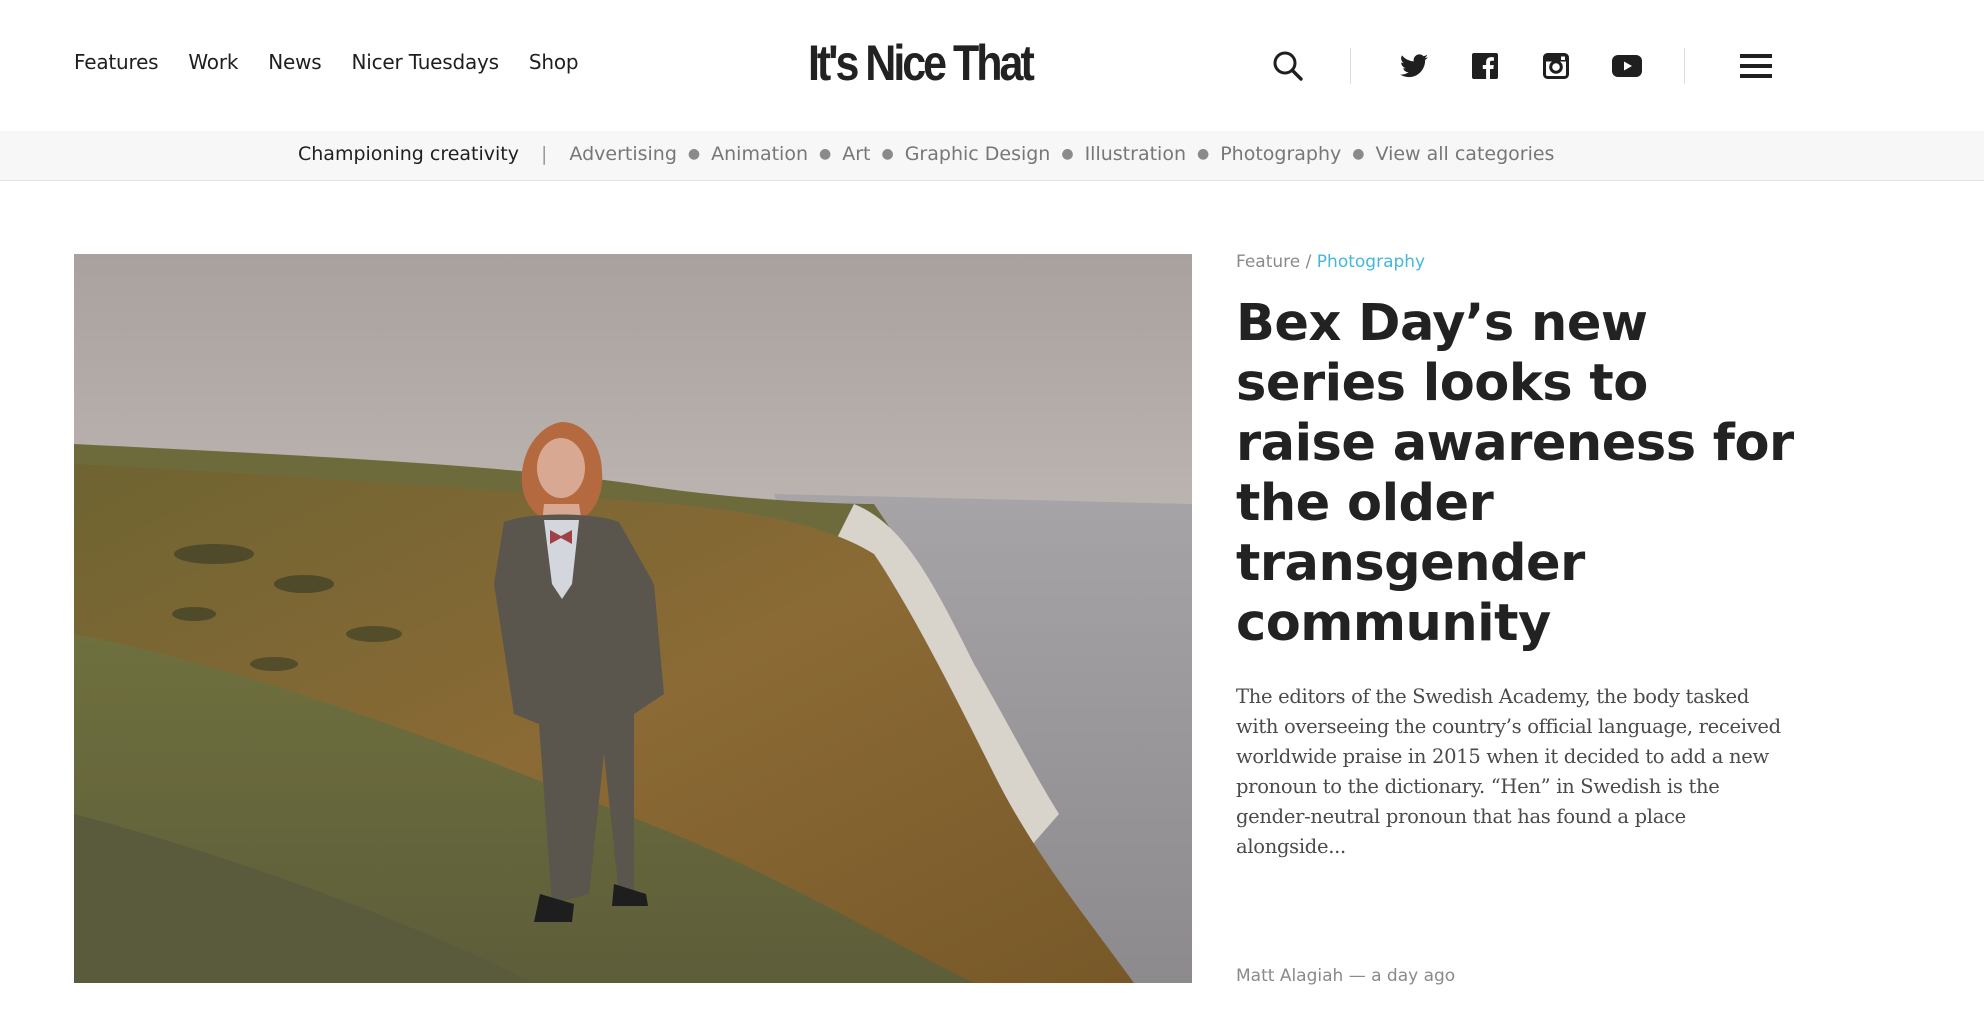  I want to click on category-photography: Photography, so click(1280, 154).